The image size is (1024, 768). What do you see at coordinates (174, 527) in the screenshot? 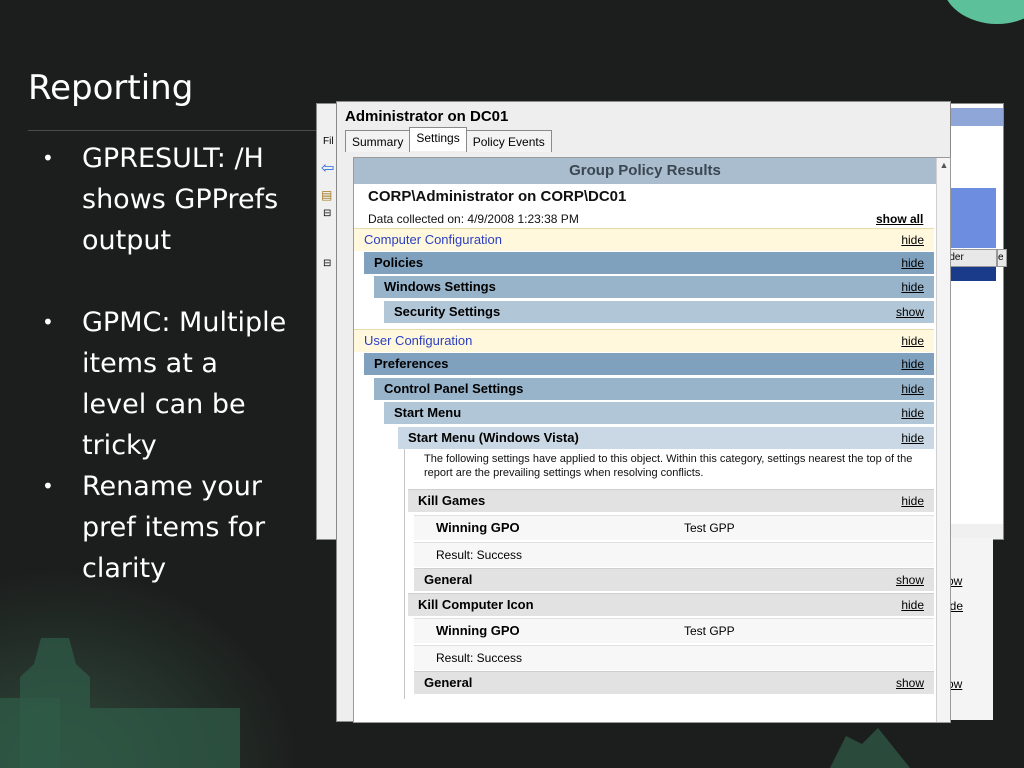
I see `bullet-text: Rename your pref items for clarity` at bounding box center [174, 527].